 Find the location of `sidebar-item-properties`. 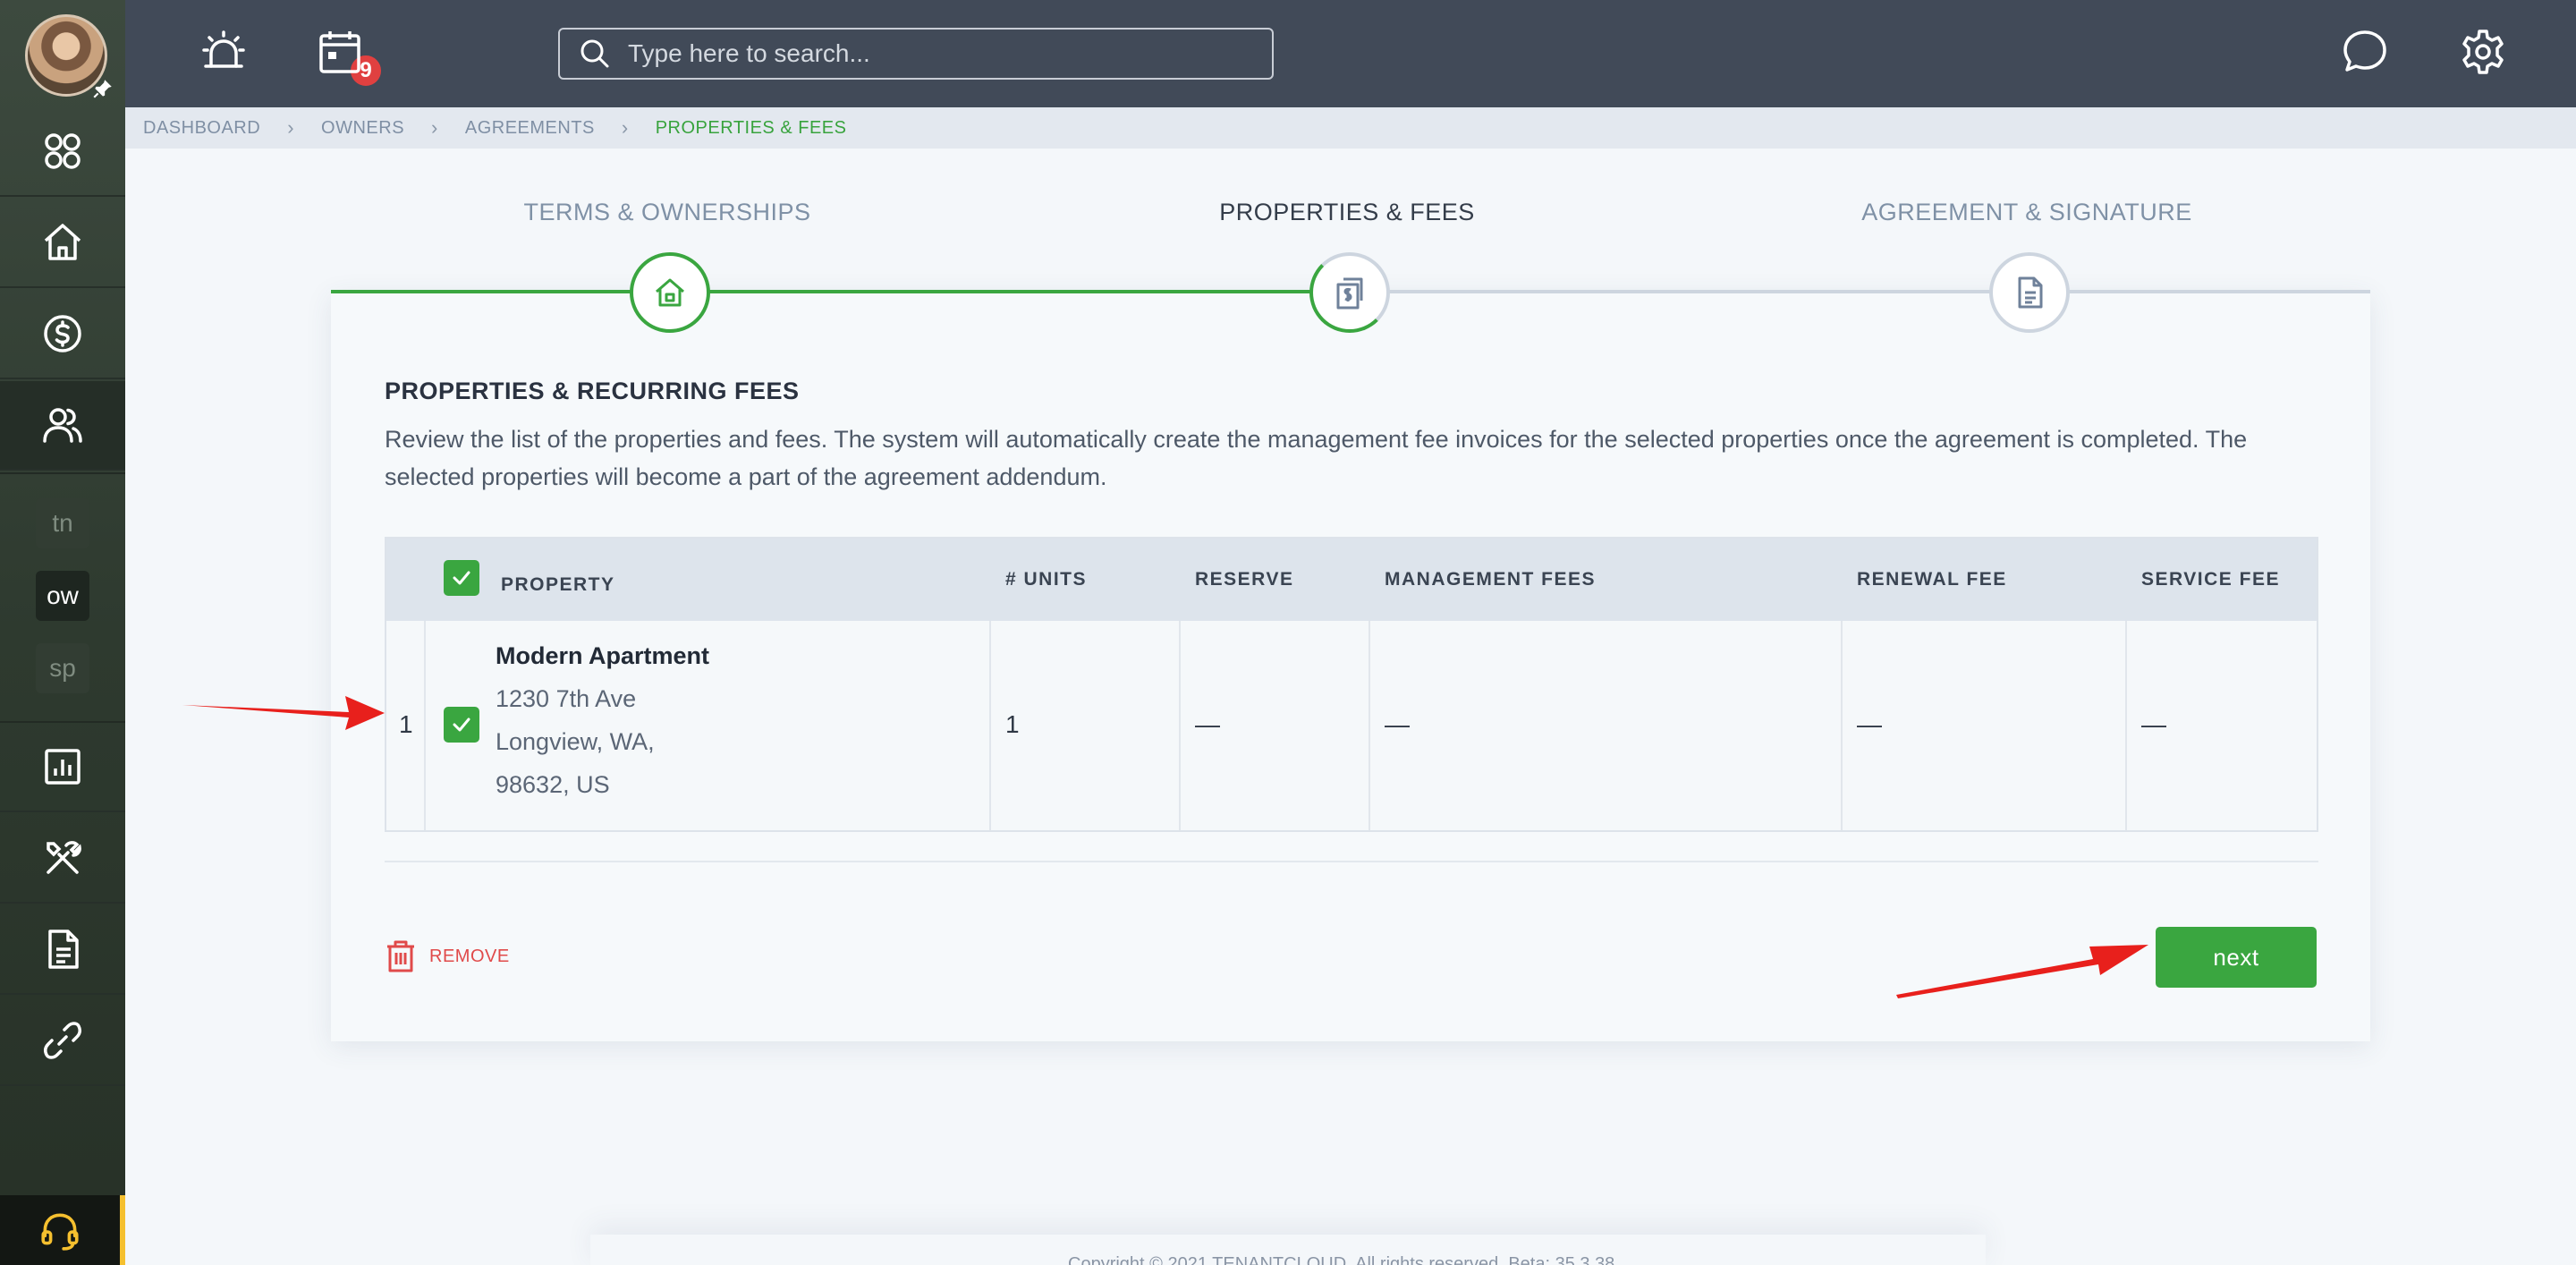

sidebar-item-properties is located at coordinates (62, 243).